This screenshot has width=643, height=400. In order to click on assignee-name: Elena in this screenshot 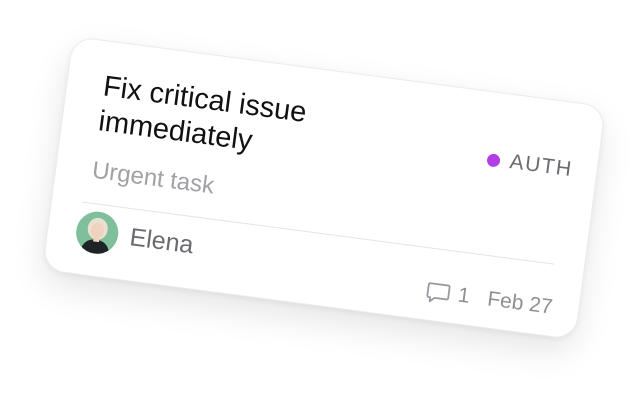, I will do `click(162, 240)`.